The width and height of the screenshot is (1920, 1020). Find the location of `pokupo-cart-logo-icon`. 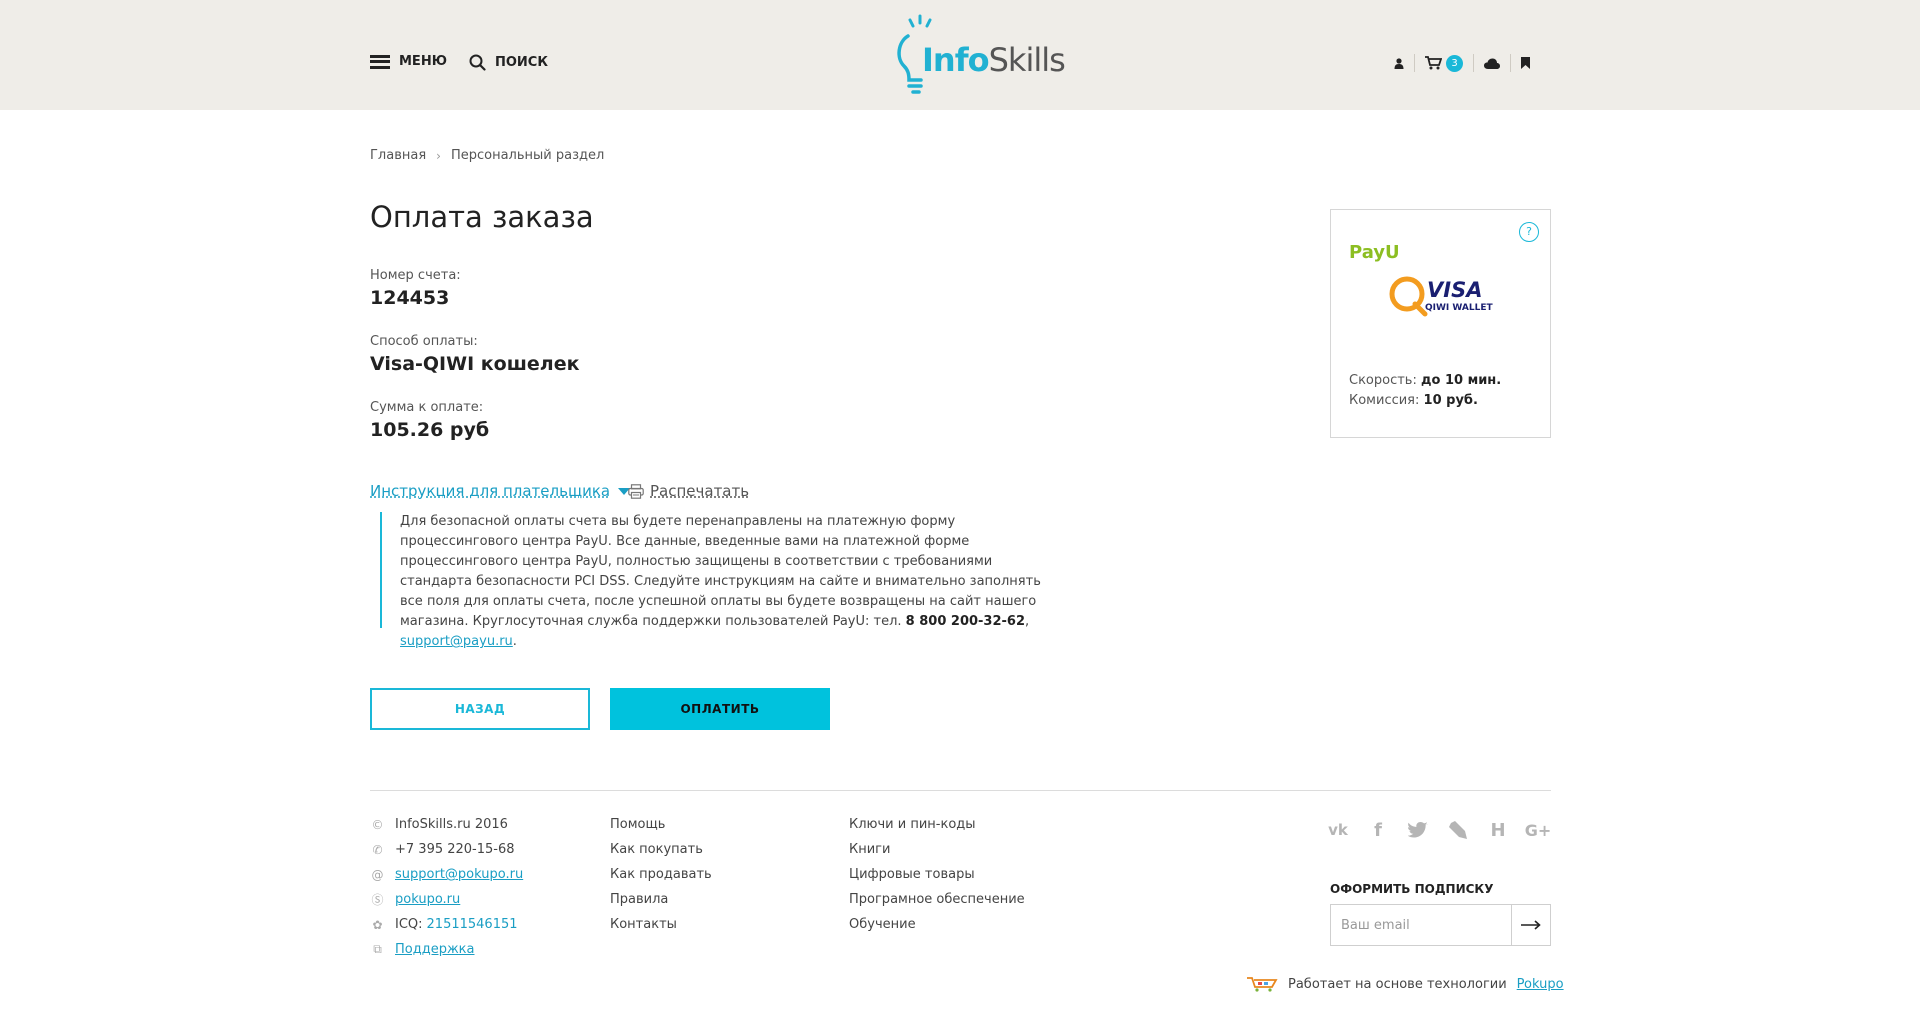

pokupo-cart-logo-icon is located at coordinates (1262, 984).